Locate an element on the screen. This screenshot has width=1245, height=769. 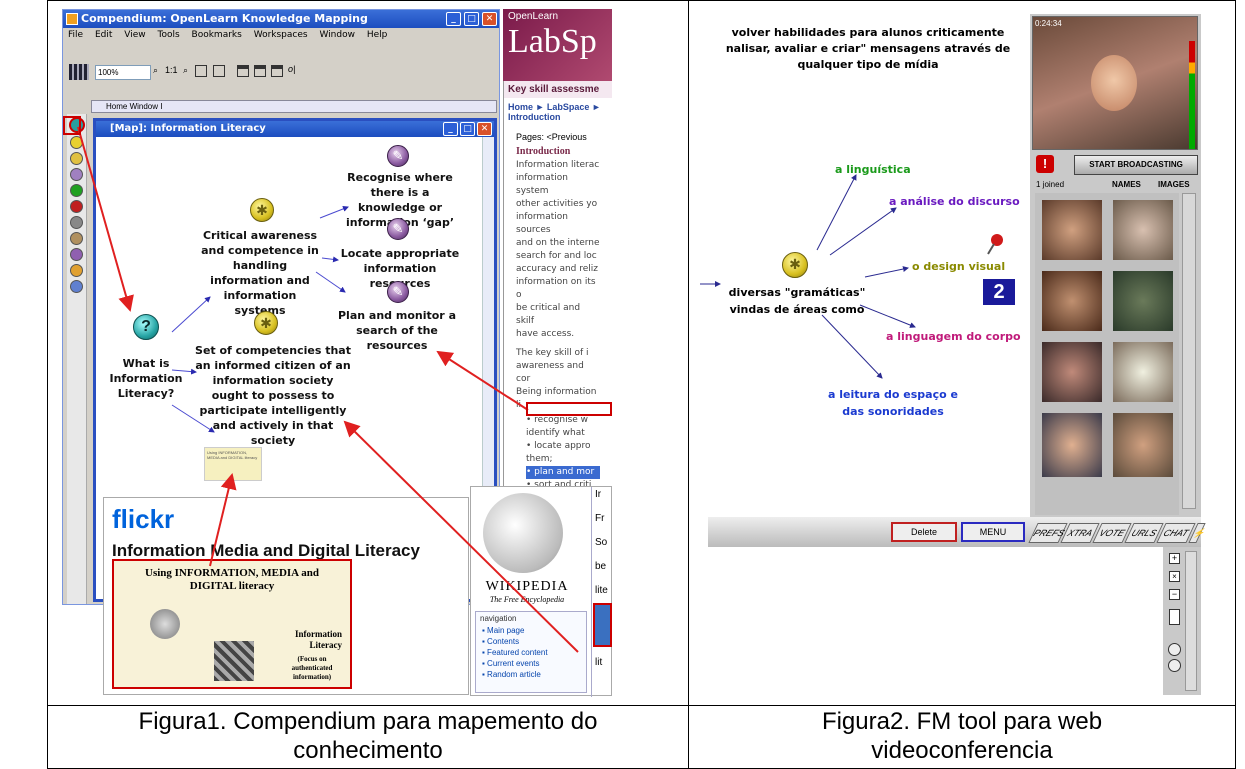
participant-scrollbar is located at coordinates (1189, 351).